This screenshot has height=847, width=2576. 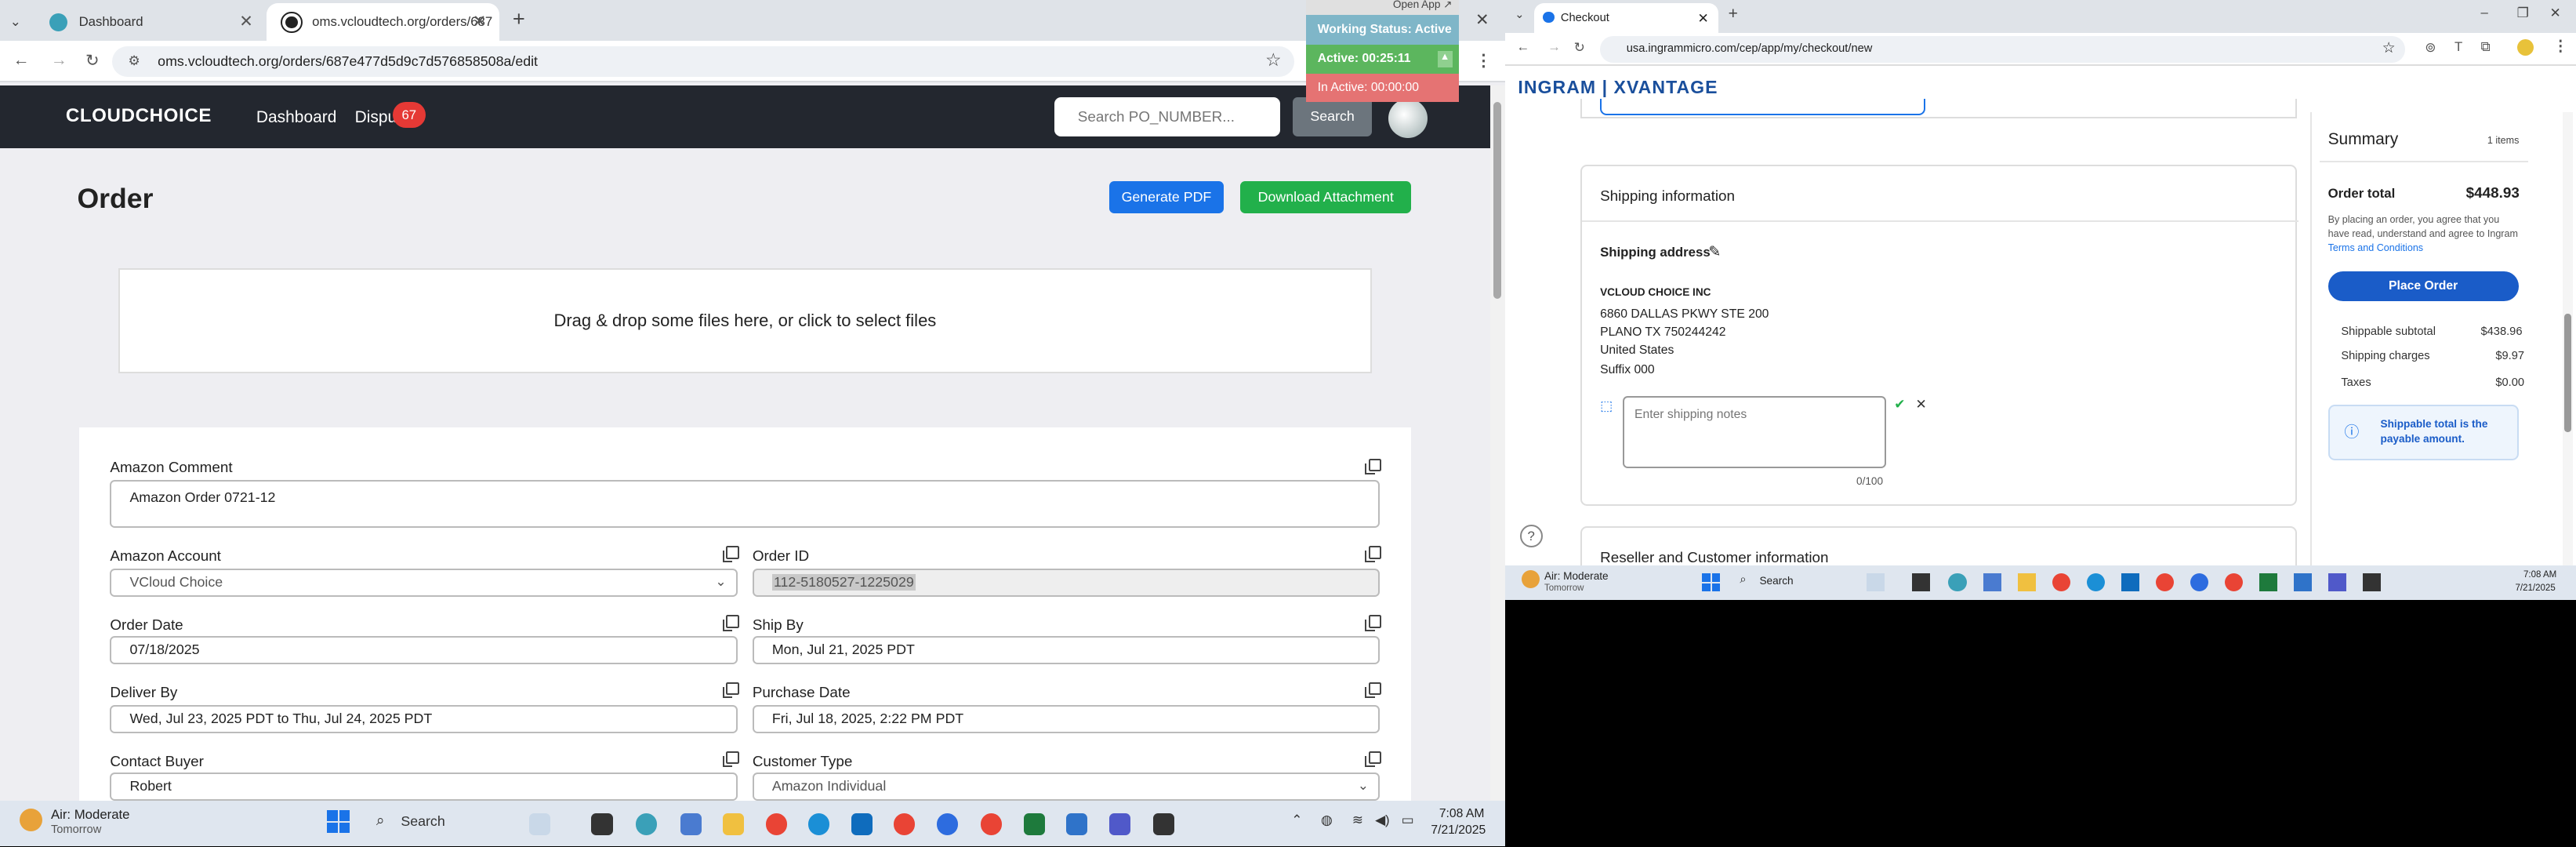 What do you see at coordinates (1358, 820) in the screenshot?
I see `wifi-icon: ≋` at bounding box center [1358, 820].